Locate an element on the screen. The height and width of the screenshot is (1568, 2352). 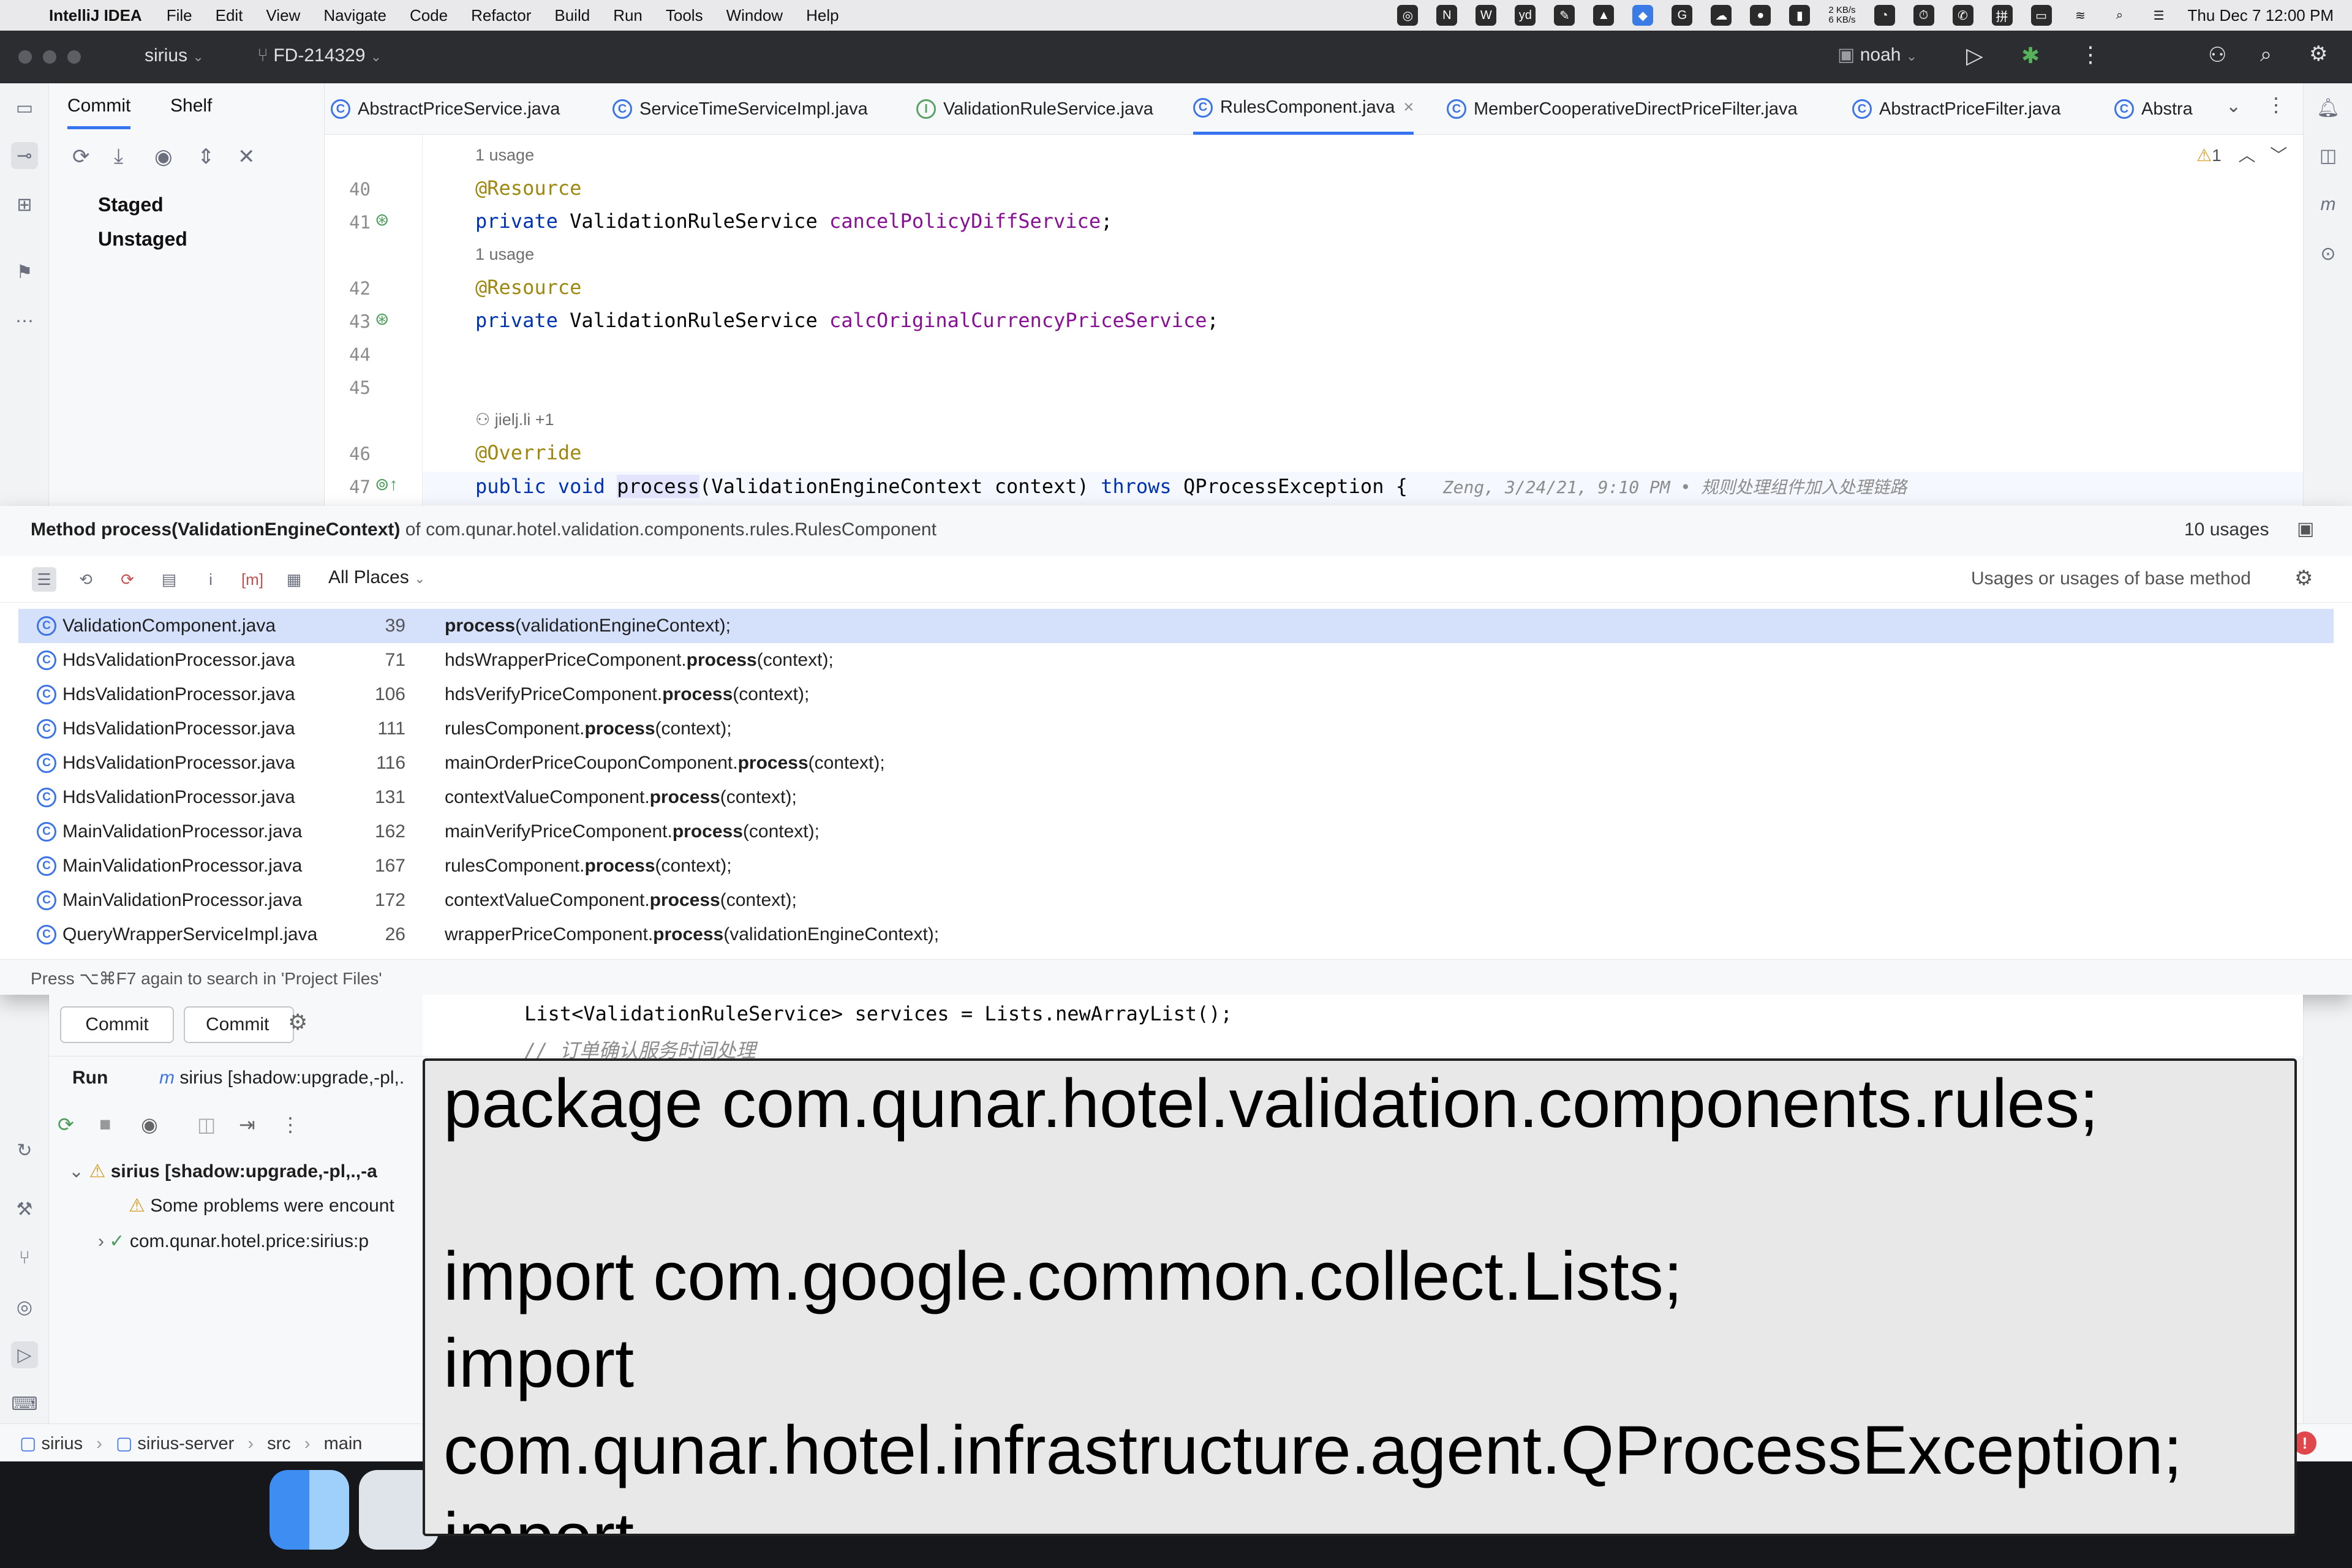
zoom-window-button is located at coordinates (74, 57).